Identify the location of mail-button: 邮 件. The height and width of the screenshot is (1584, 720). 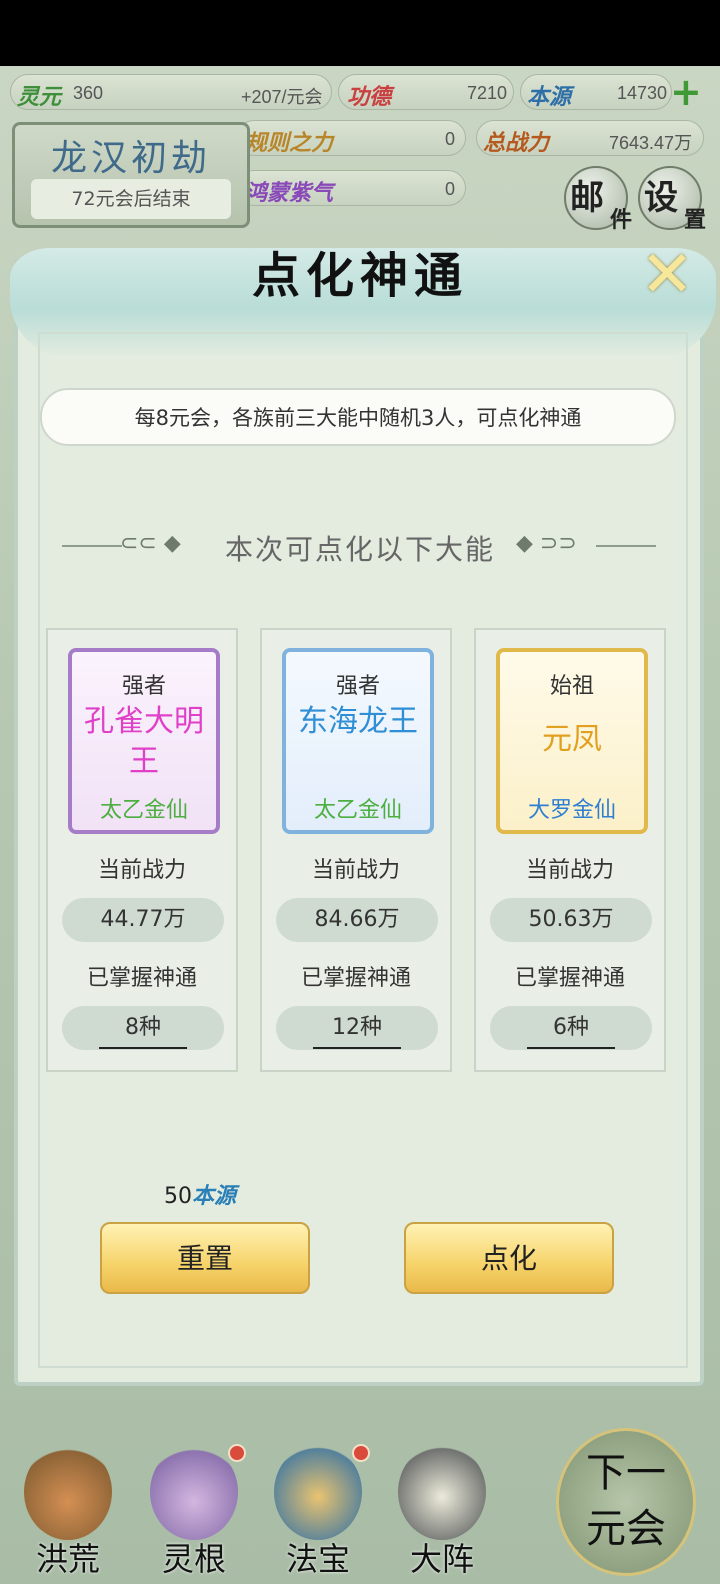
(598, 199).